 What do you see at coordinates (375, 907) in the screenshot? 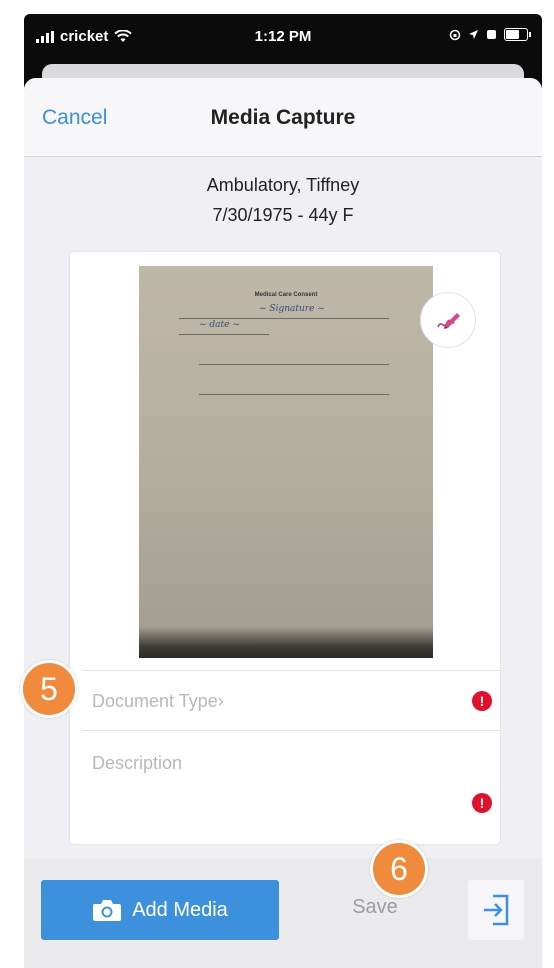
I see `save-button: Save` at bounding box center [375, 907].